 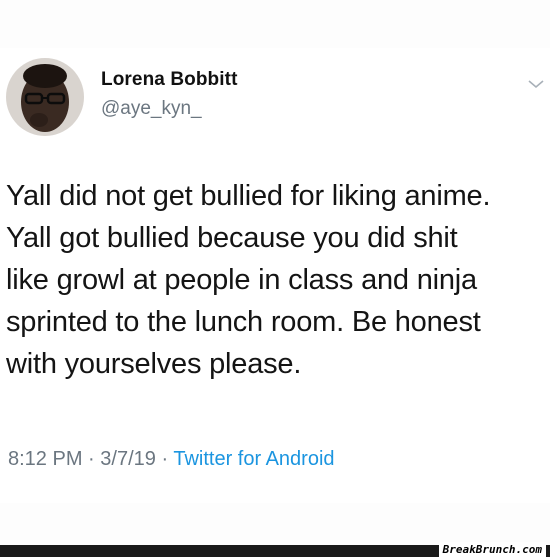 I want to click on watermark: BreakBrunch.com, so click(x=492, y=549).